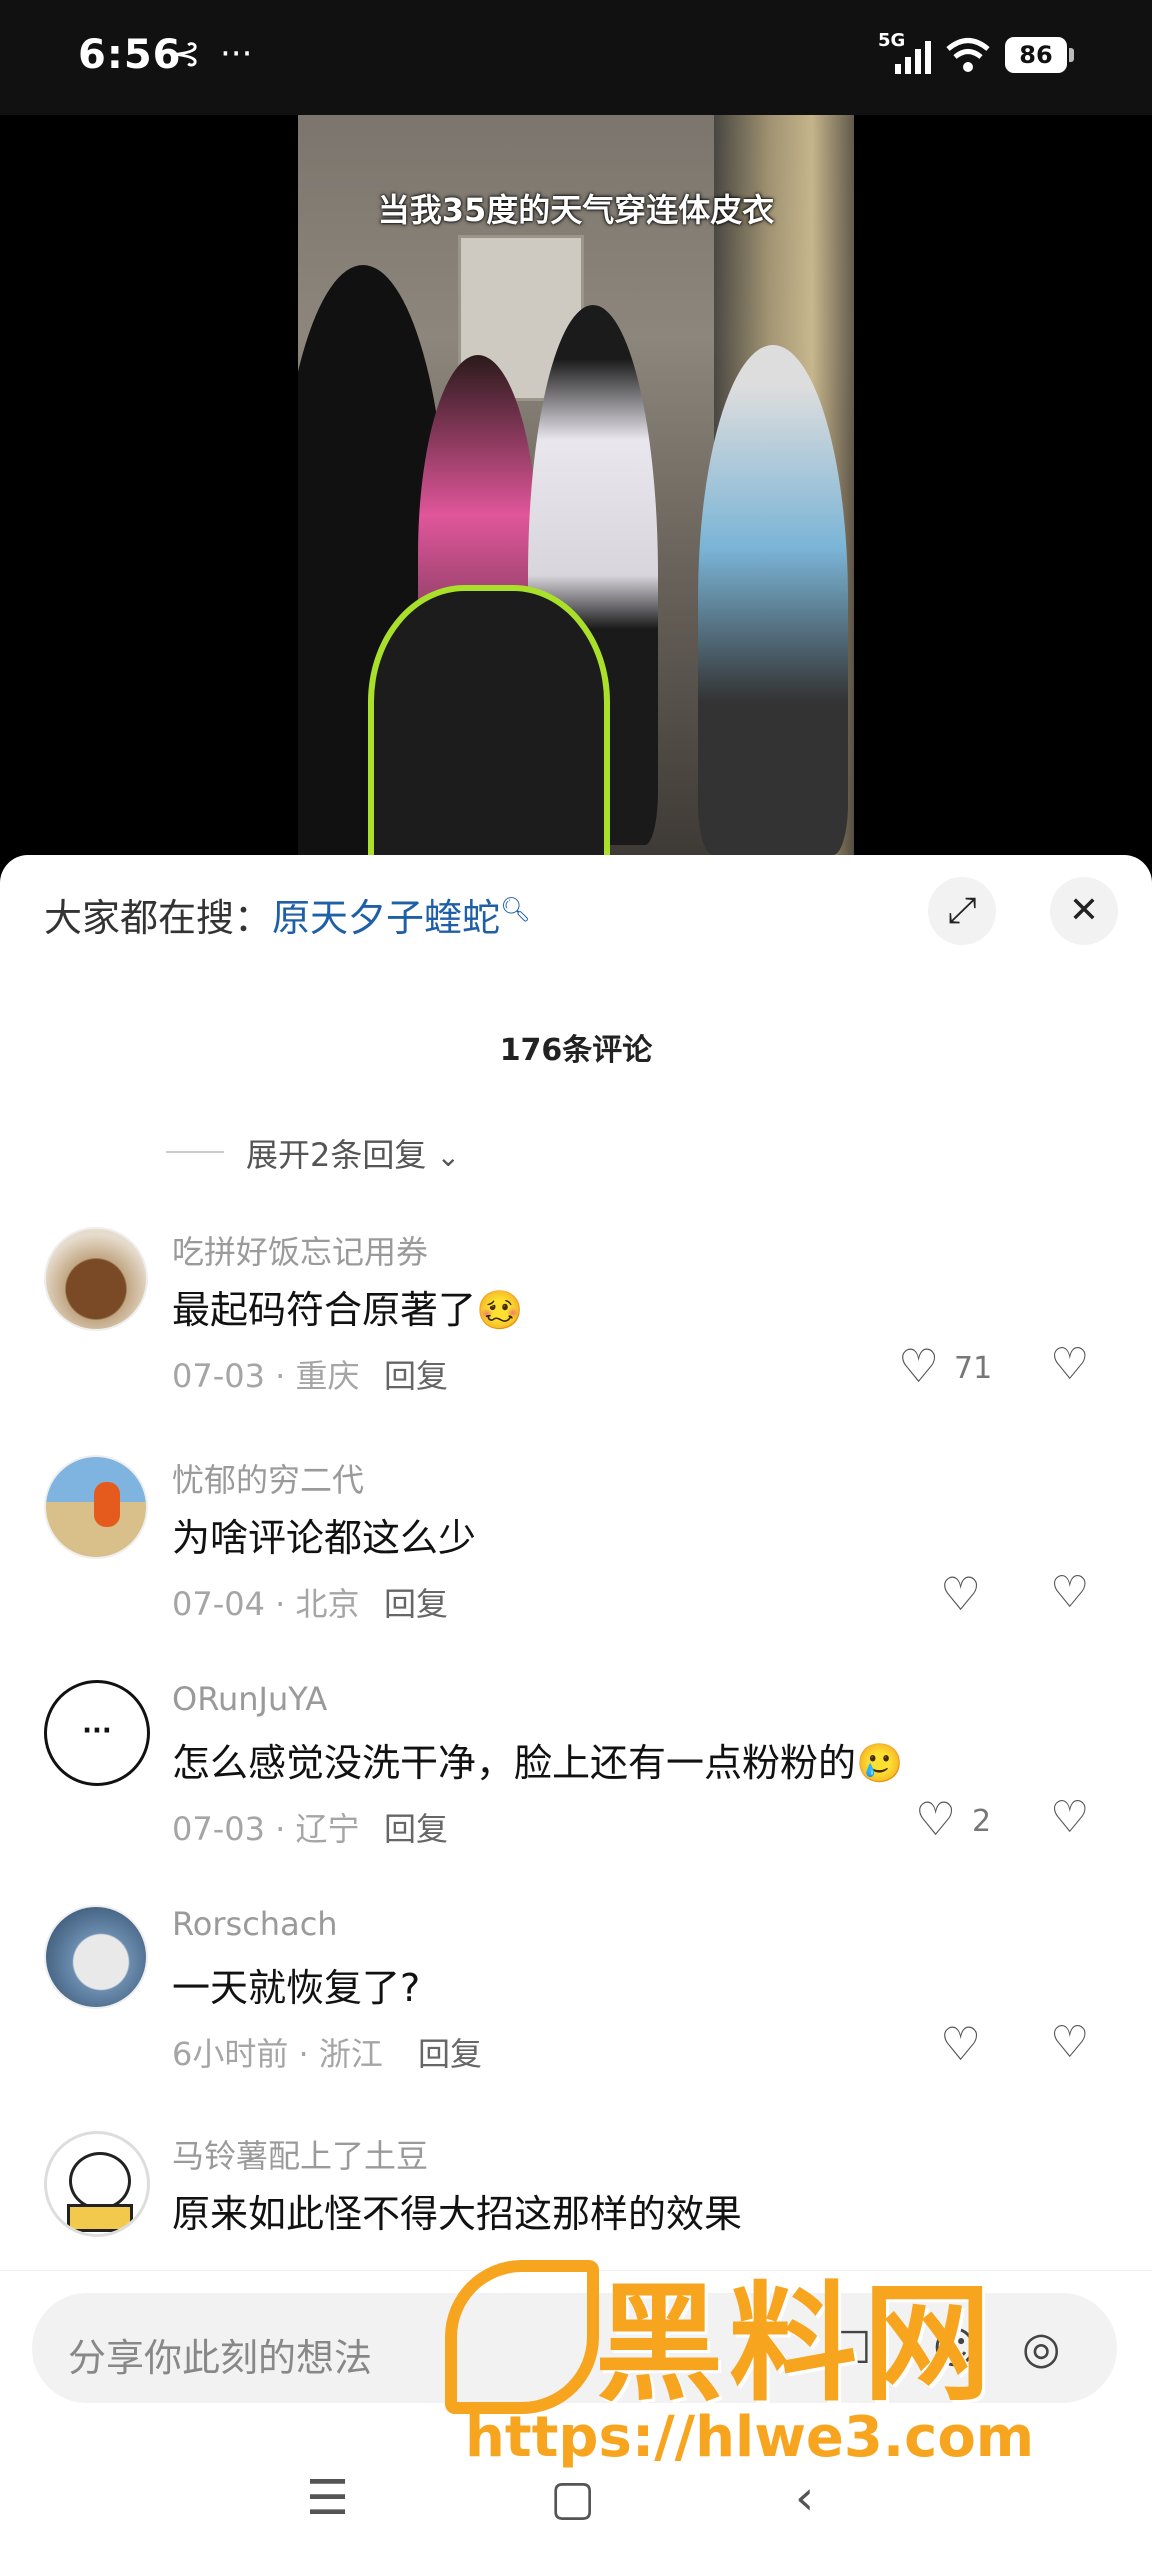 The image size is (1152, 2560). I want to click on close-button: ✕, so click(1084, 911).